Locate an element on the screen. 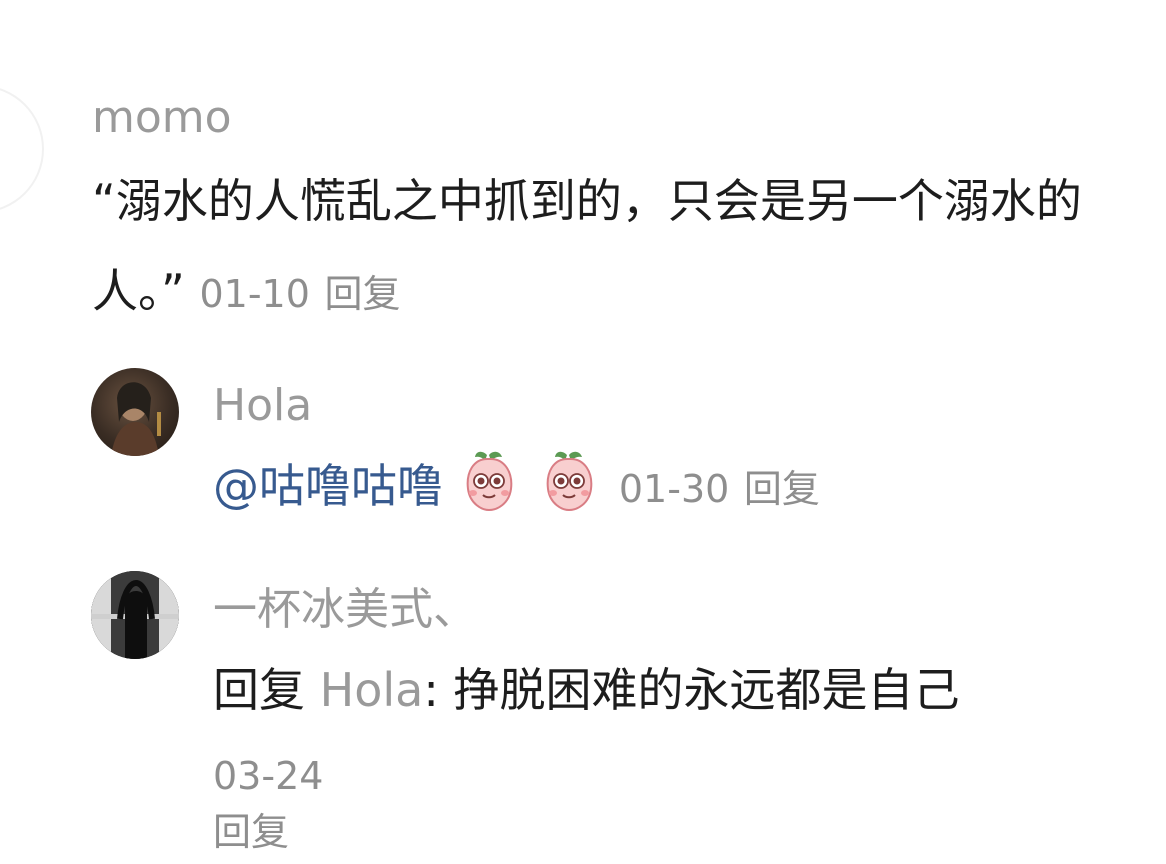  reply-prefix: 回复 is located at coordinates (259, 690).